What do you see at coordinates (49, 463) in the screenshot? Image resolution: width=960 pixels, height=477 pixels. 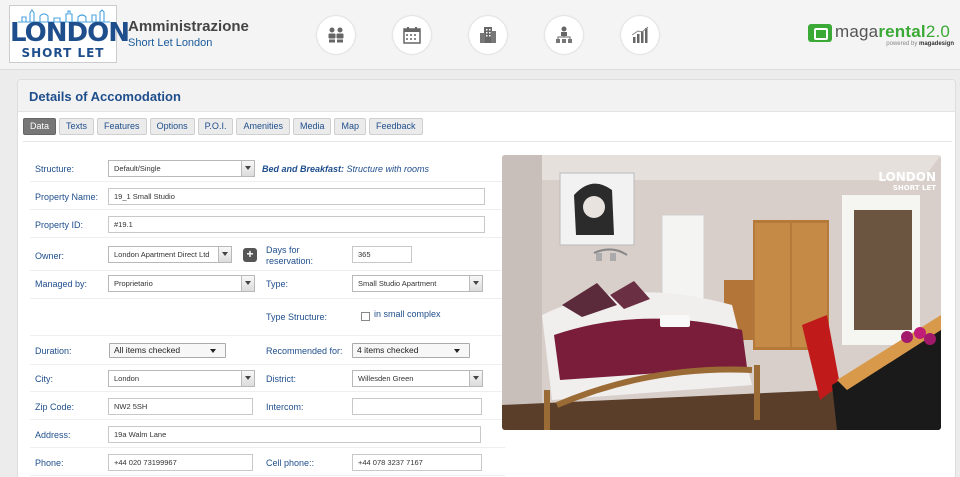 I see `phone-label: Phone:` at bounding box center [49, 463].